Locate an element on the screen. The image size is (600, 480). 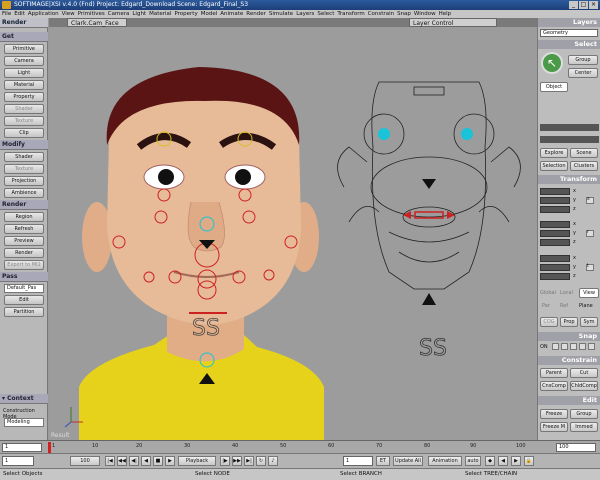
modify-shader-button: Shader is located at coordinates (24, 157).